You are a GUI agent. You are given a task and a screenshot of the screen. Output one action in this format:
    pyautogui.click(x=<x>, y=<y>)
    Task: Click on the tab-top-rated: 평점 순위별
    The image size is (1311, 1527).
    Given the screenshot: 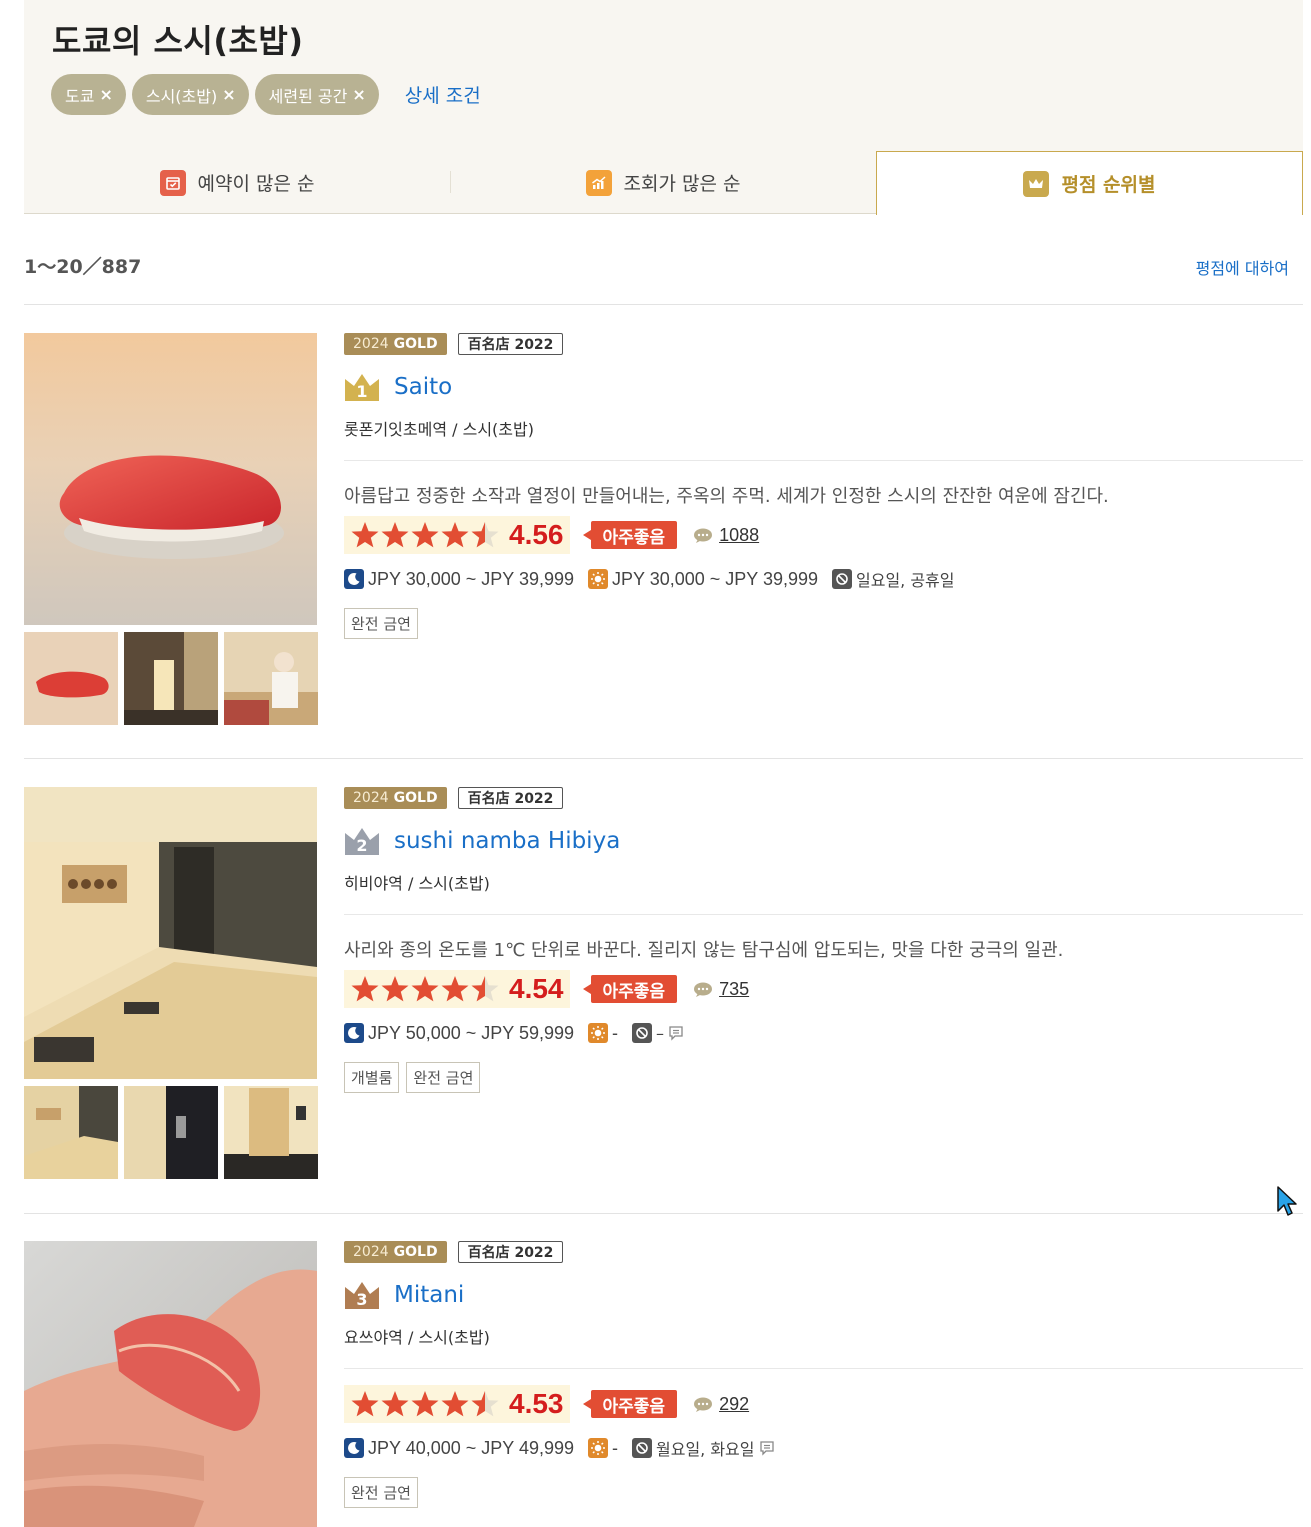 What is the action you would take?
    pyautogui.click(x=1089, y=183)
    